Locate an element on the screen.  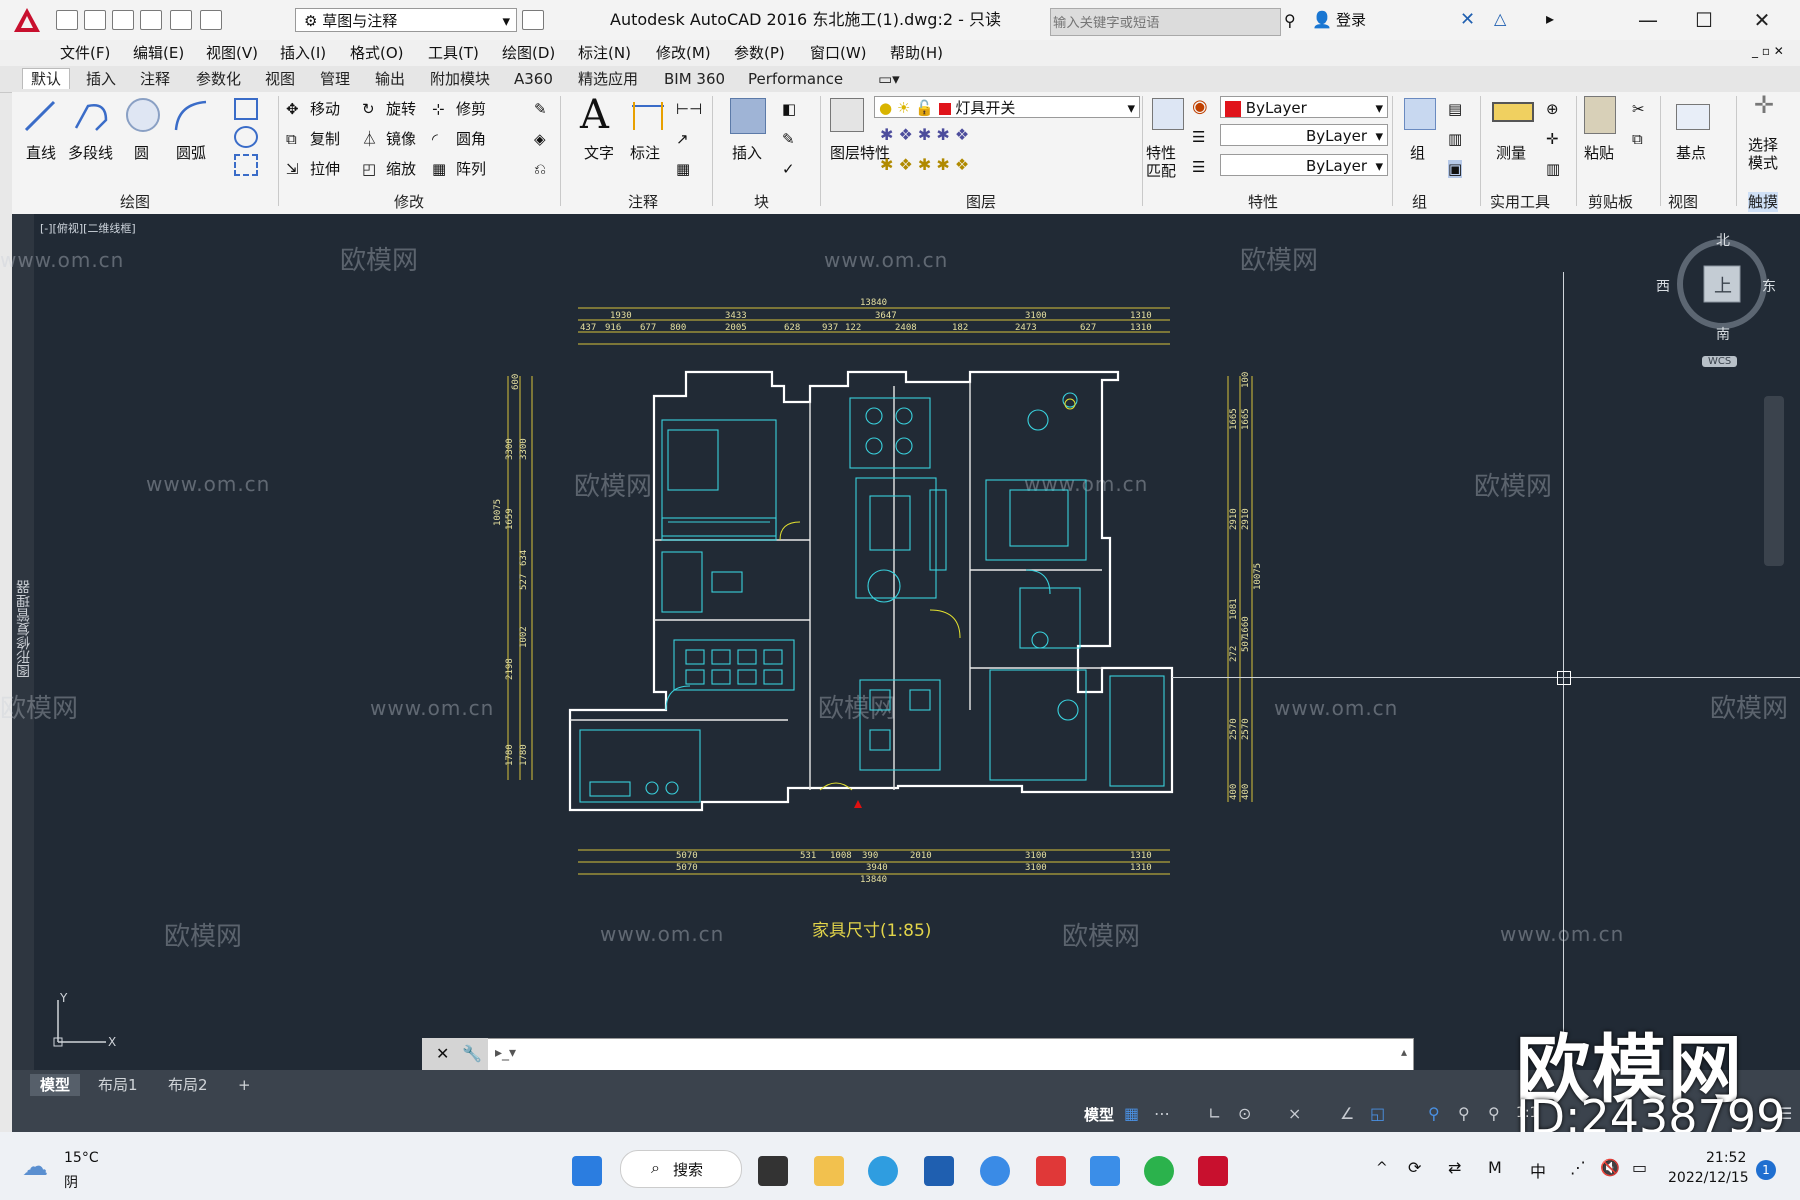
text-icon: A is located at coordinates (594, 115).